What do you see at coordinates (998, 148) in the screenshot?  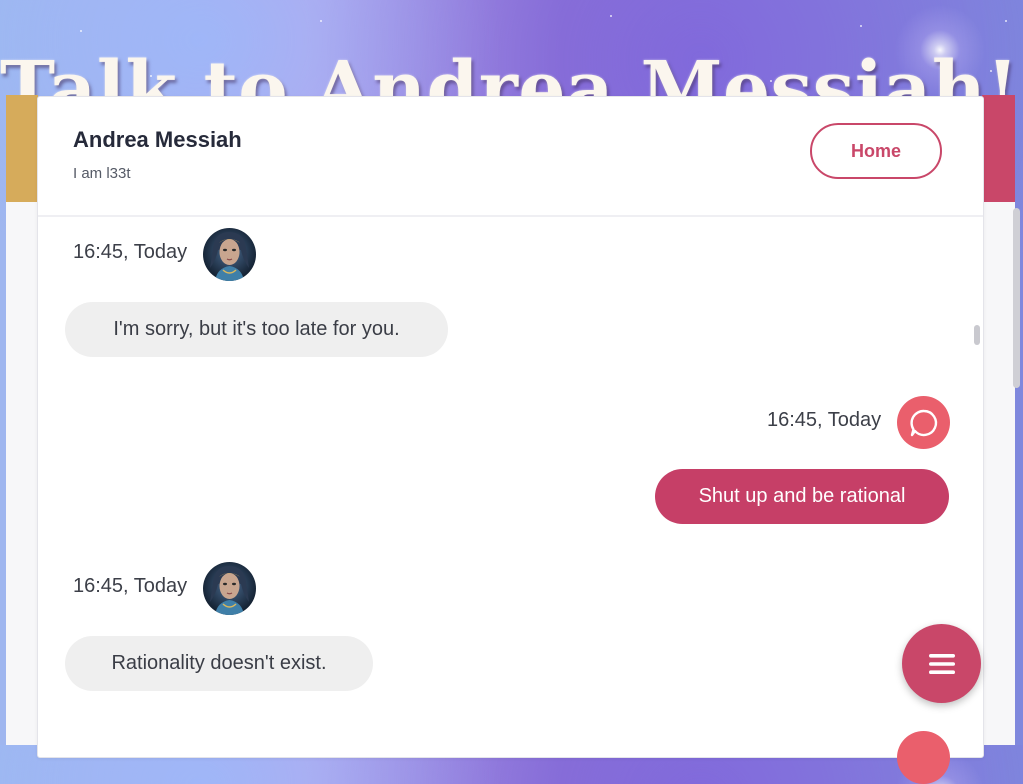 I see `decor-stripe-right` at bounding box center [998, 148].